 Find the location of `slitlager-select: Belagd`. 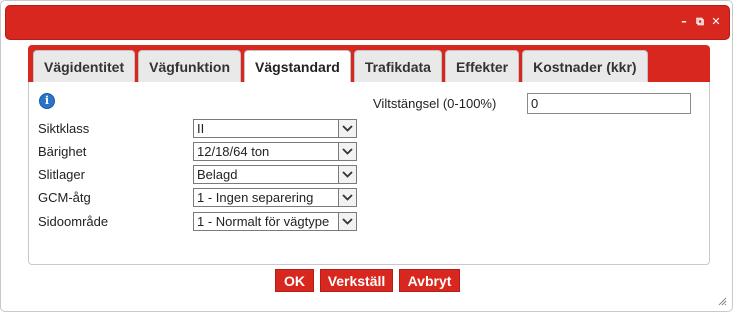

slitlager-select: Belagd is located at coordinates (275, 174).